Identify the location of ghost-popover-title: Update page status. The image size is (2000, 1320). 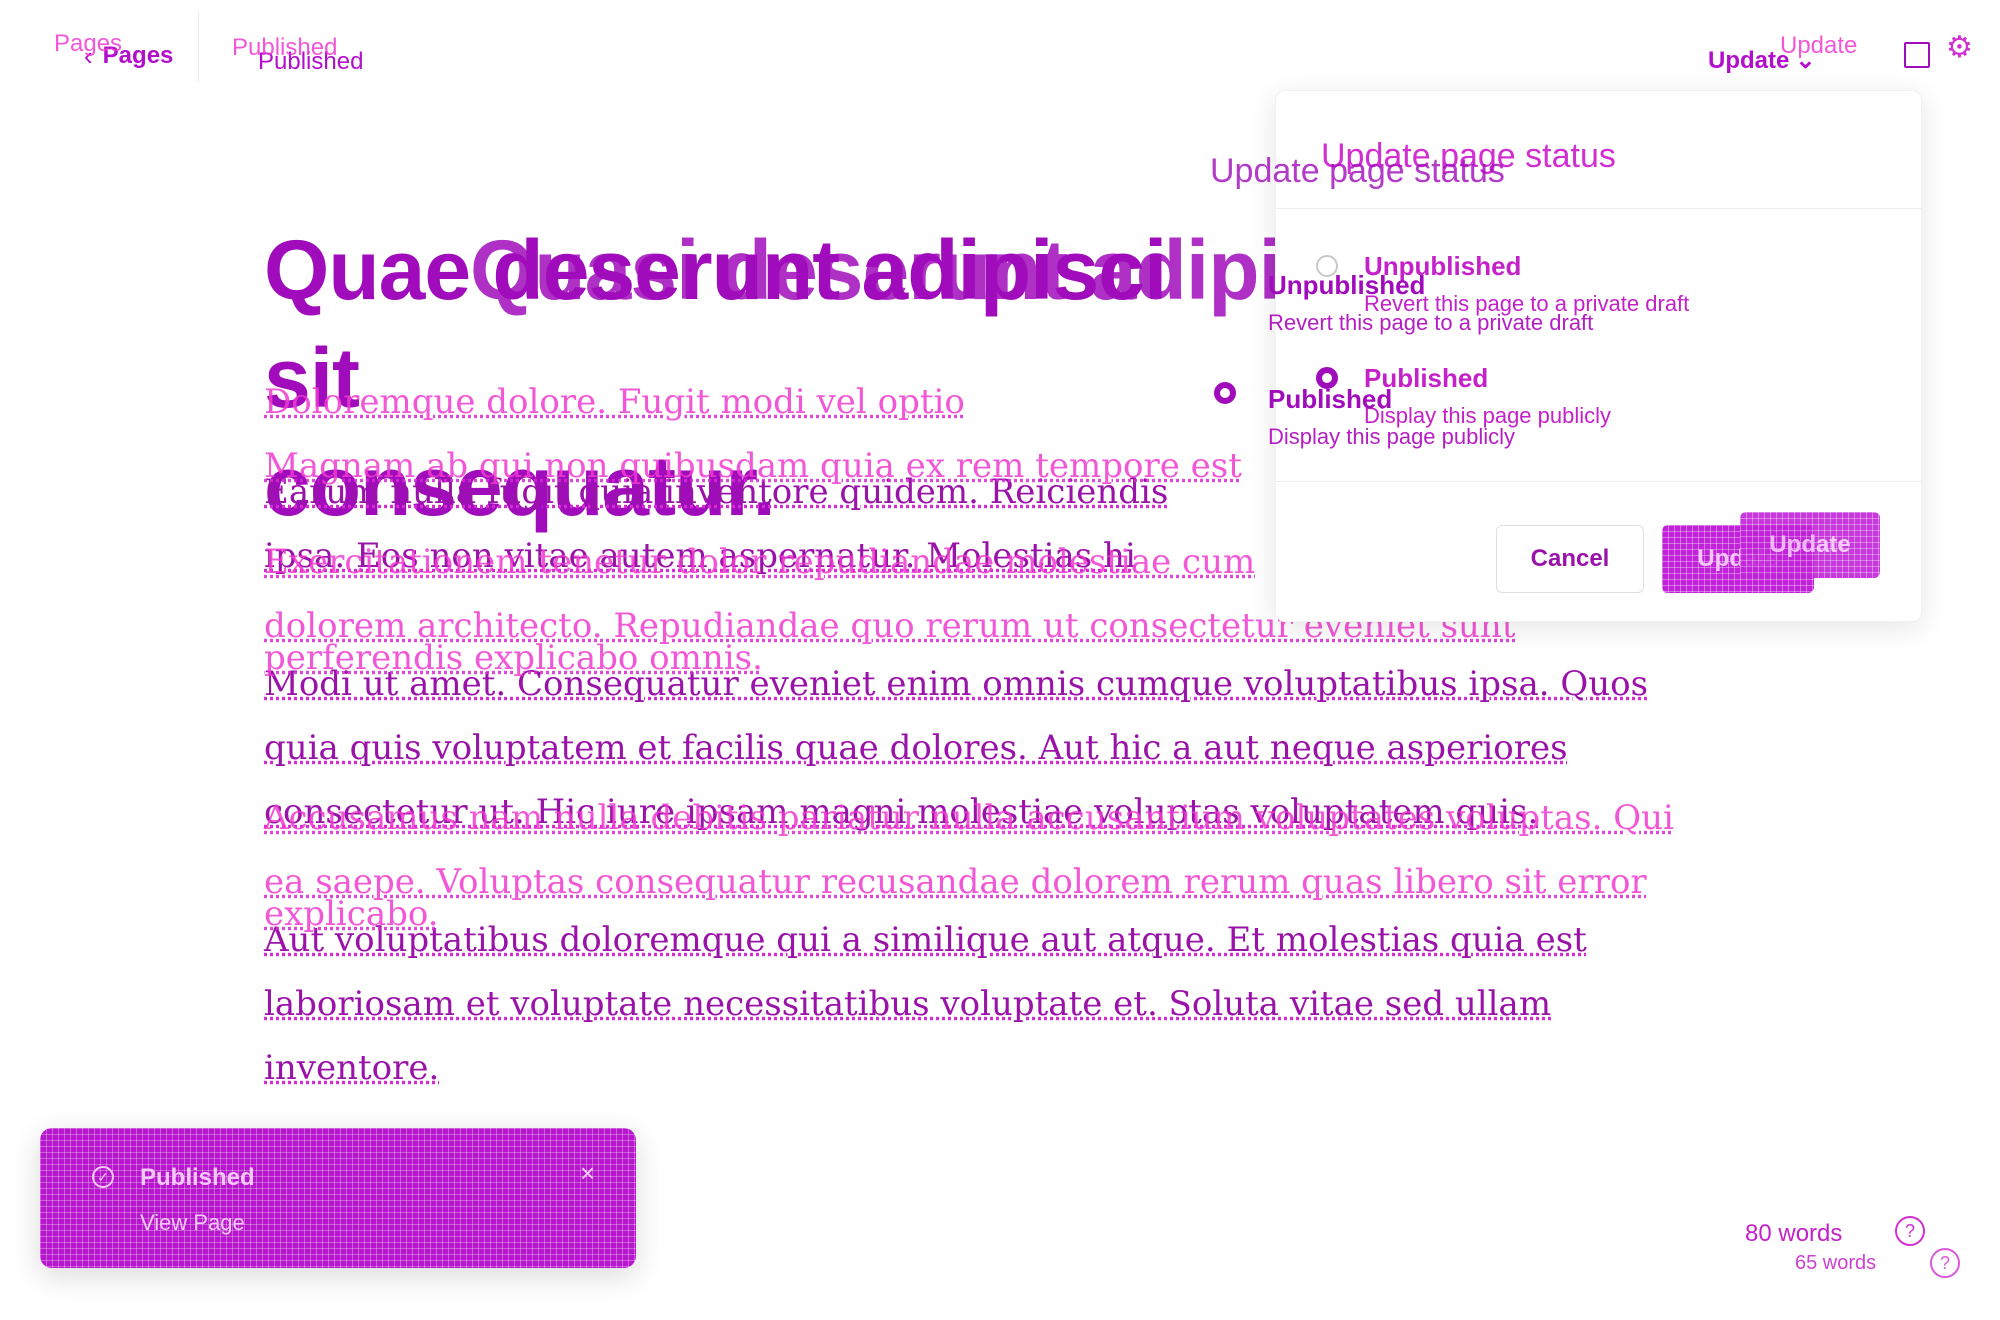
(1357, 171).